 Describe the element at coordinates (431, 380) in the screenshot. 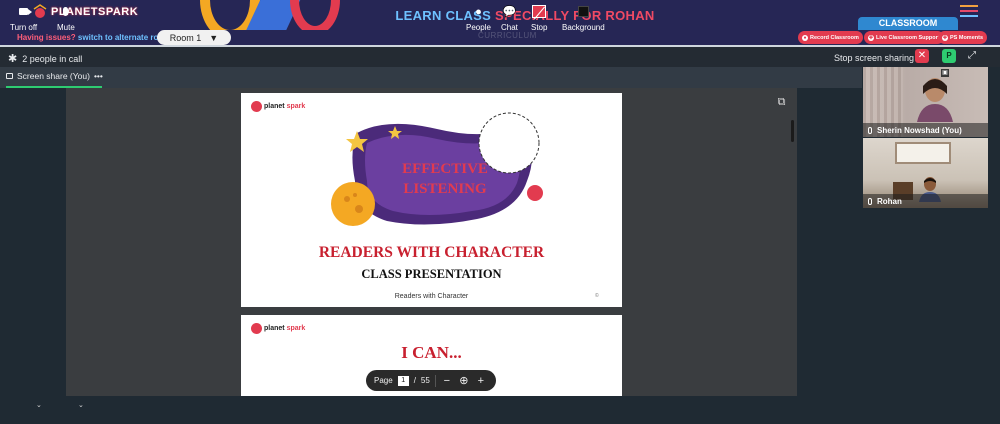

I see `page-navigator: Page 1 / 55 − ⊕ +` at that location.